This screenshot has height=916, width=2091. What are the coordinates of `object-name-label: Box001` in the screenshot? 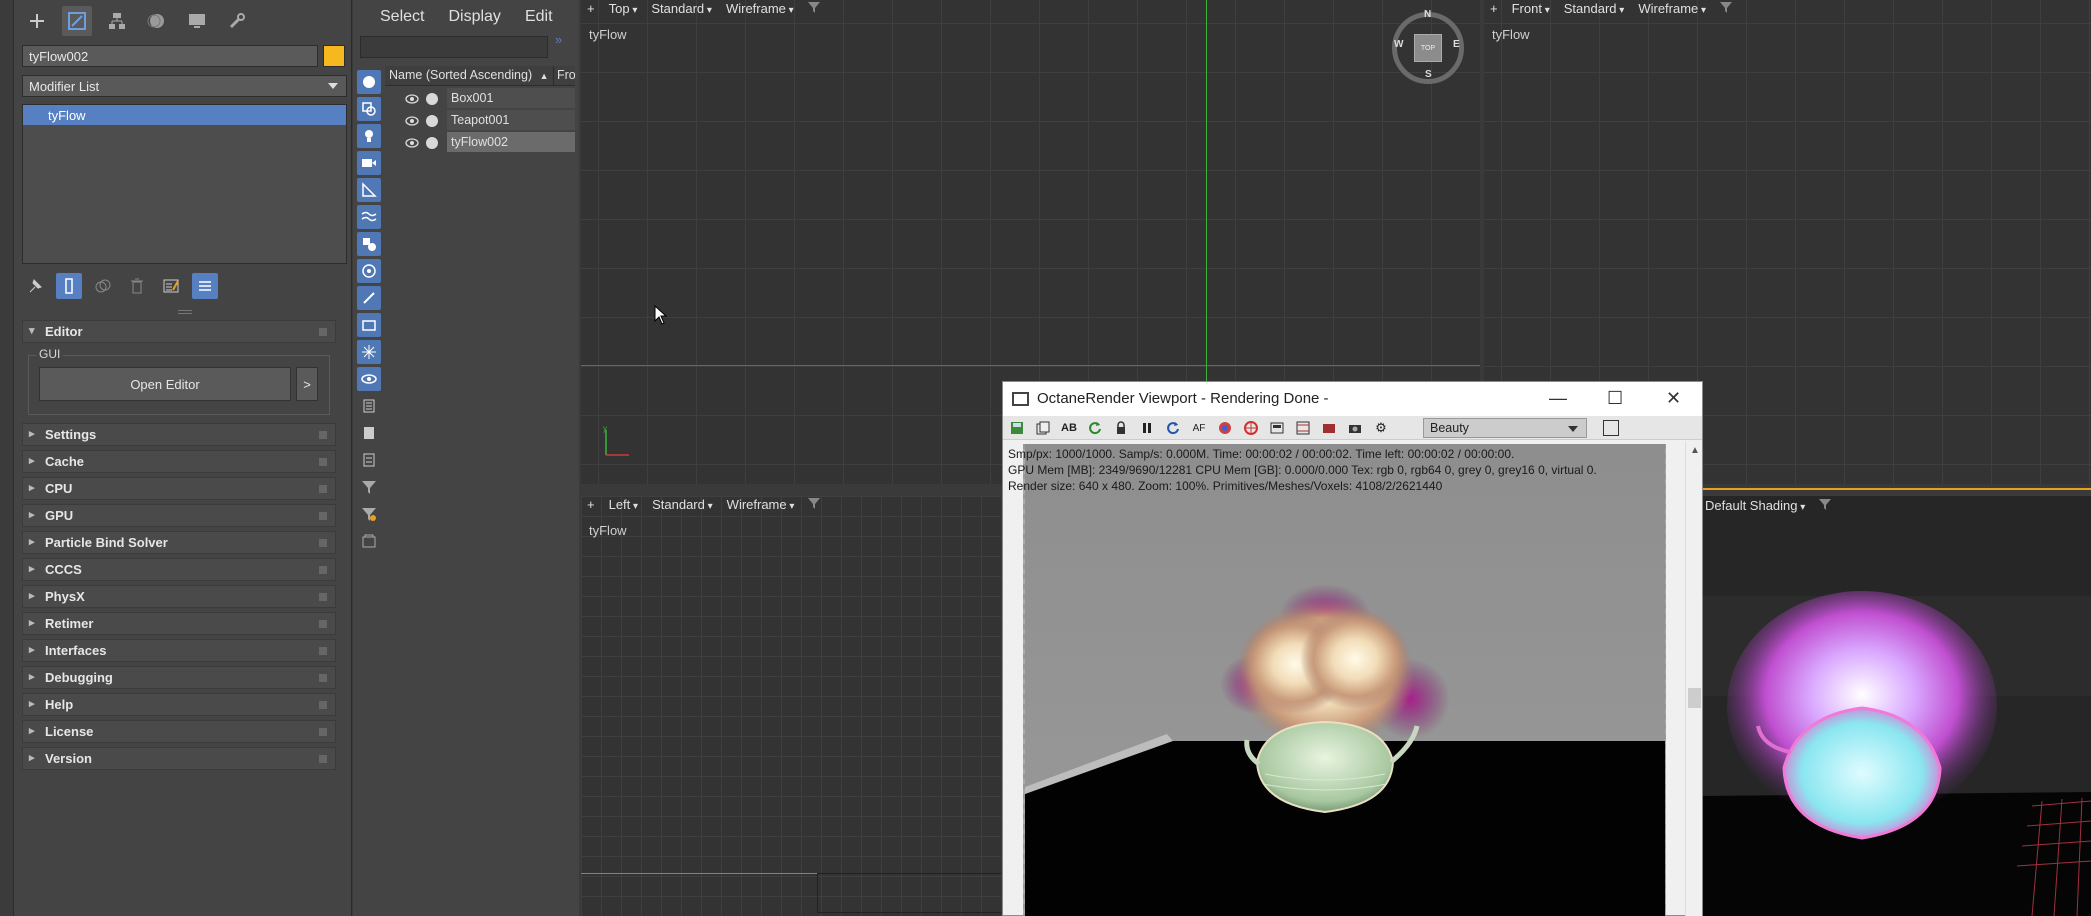 It's located at (502, 98).